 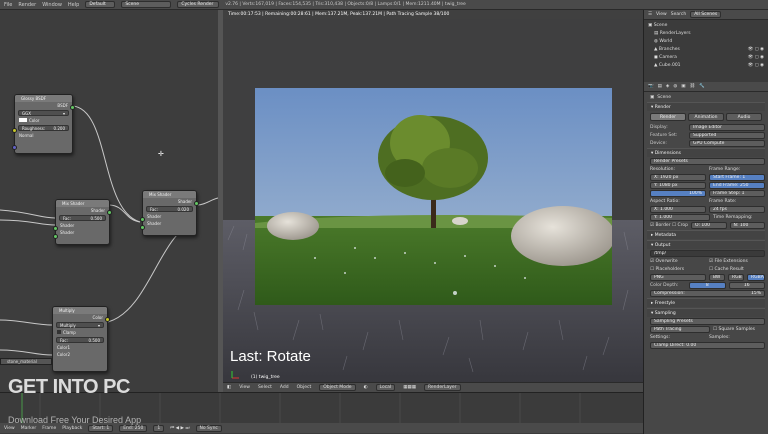 I want to click on menu-object: Object, so click(x=304, y=387).